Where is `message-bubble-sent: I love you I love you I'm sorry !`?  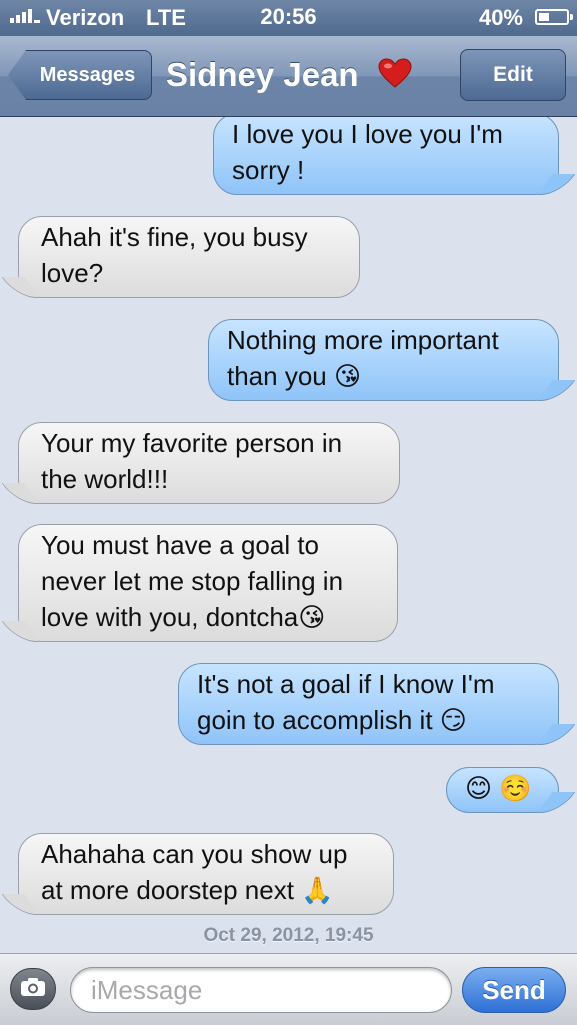 message-bubble-sent: I love you I love you I'm sorry ! is located at coordinates (386, 156).